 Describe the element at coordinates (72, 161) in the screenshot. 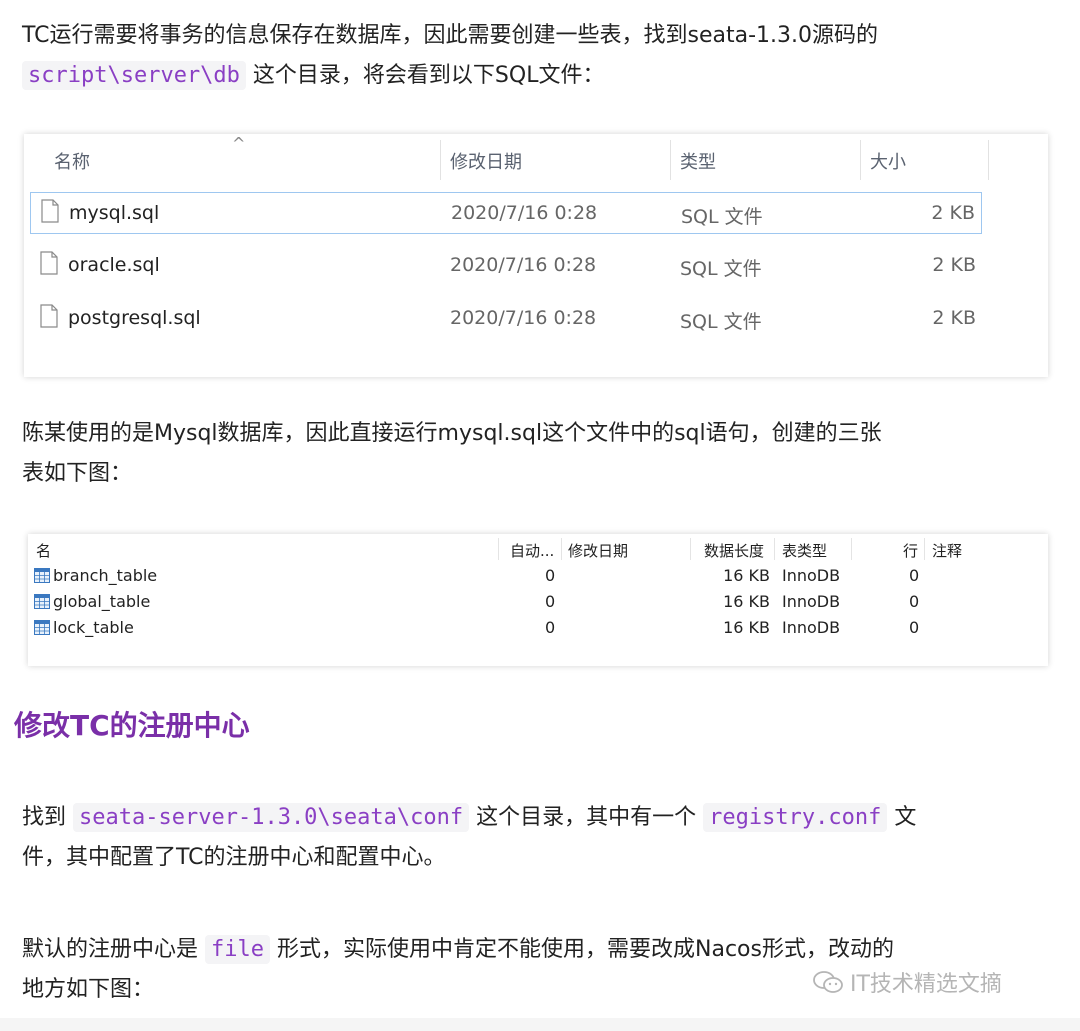

I see `column-header-name: 名称` at that location.